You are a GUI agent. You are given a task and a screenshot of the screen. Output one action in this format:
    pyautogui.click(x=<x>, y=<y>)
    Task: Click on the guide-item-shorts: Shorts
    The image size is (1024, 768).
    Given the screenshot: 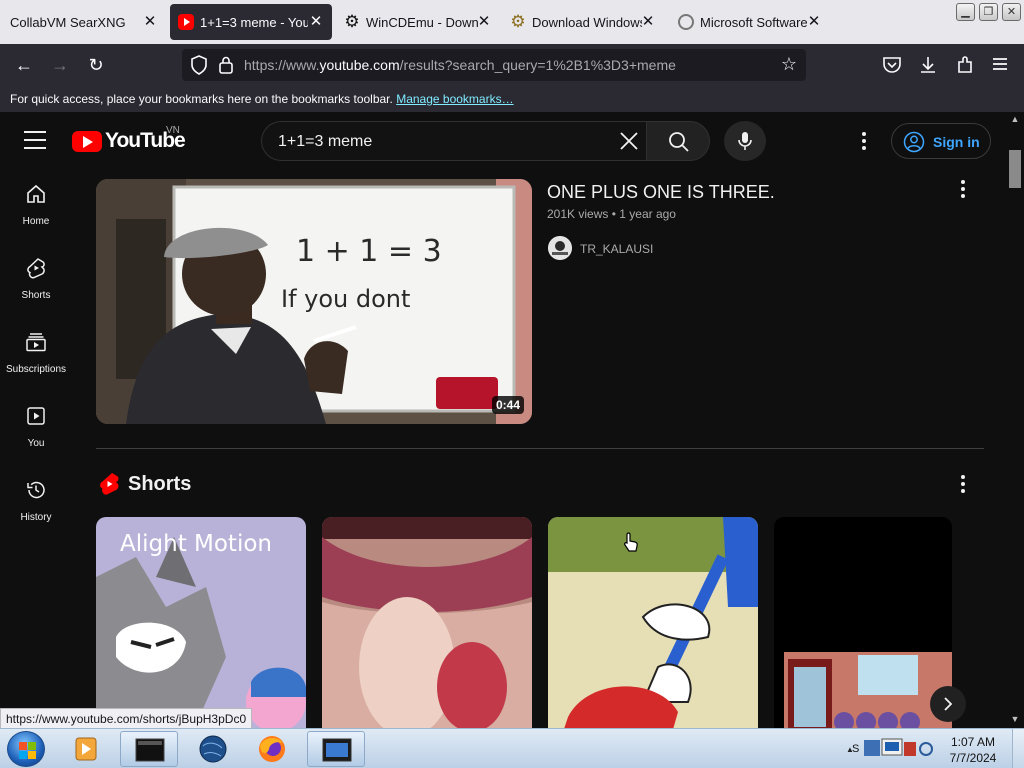 What is the action you would take?
    pyautogui.click(x=36, y=281)
    